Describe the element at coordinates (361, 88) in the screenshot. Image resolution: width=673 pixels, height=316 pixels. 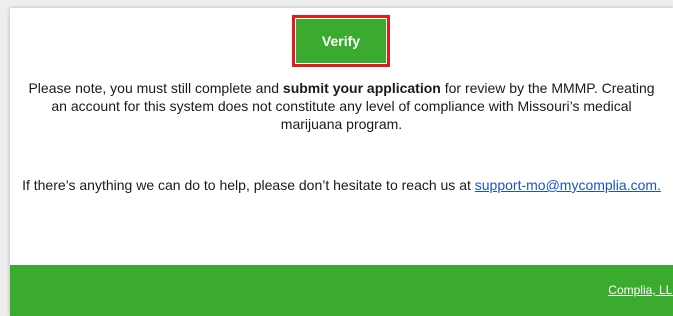
I see `notice-emphasis: submit your application` at that location.